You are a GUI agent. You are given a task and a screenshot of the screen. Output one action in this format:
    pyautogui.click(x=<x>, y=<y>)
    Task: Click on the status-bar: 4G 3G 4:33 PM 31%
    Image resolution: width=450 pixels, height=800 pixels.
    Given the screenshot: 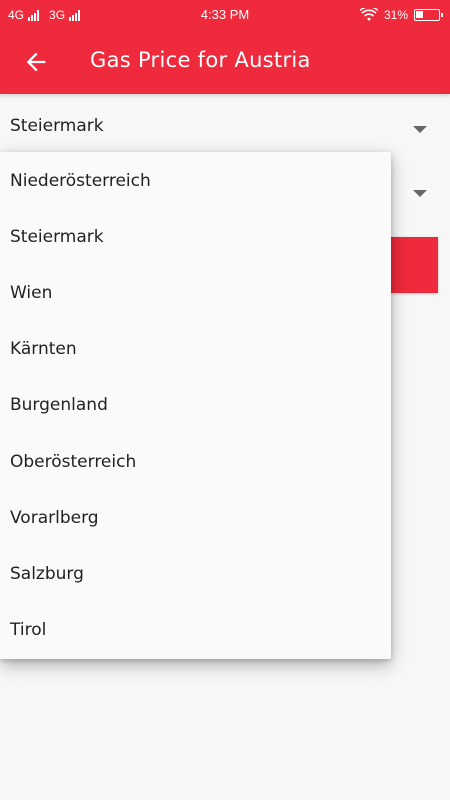 What is the action you would take?
    pyautogui.click(x=225, y=15)
    